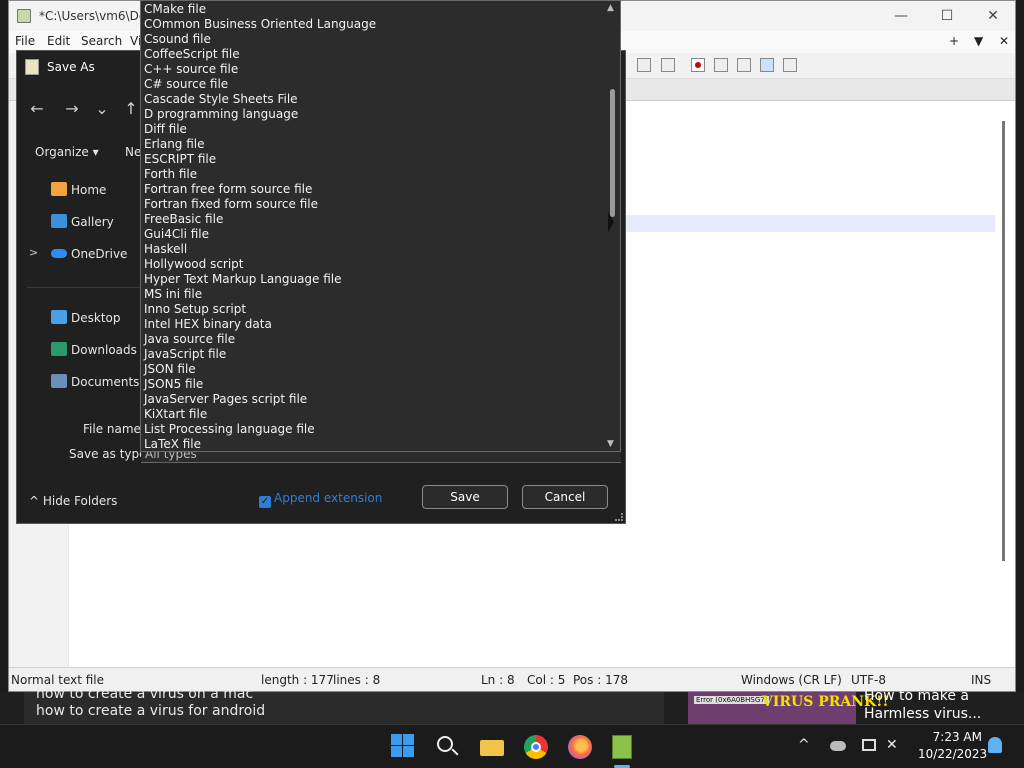  What do you see at coordinates (84, 190) in the screenshot?
I see `nav-home: Home` at bounding box center [84, 190].